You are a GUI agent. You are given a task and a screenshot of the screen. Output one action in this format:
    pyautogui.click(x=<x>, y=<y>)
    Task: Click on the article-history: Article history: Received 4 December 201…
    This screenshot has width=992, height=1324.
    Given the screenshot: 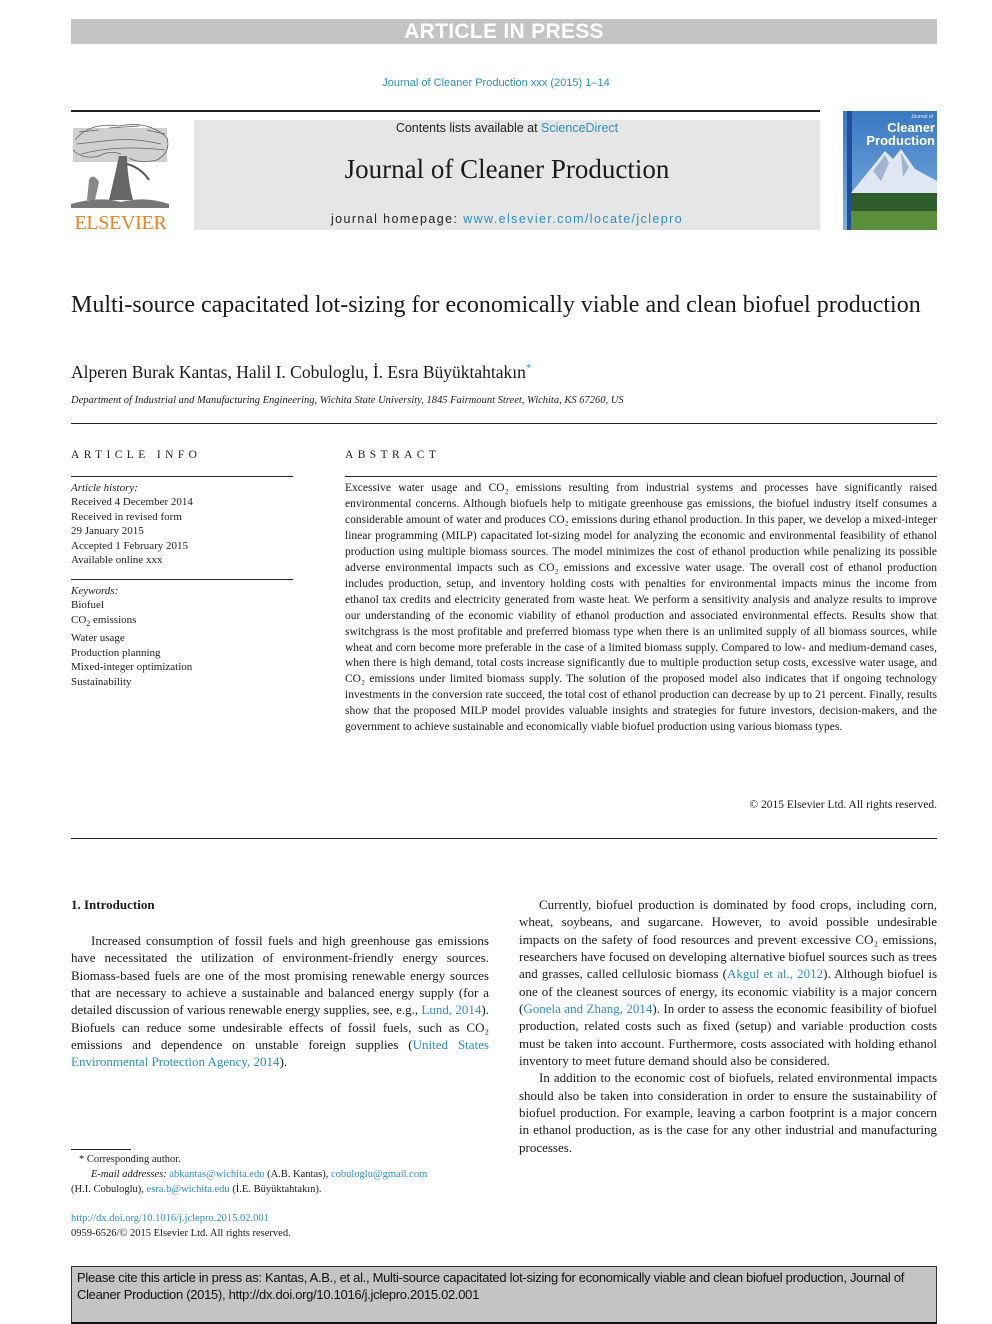 What is the action you would take?
    pyautogui.click(x=132, y=524)
    